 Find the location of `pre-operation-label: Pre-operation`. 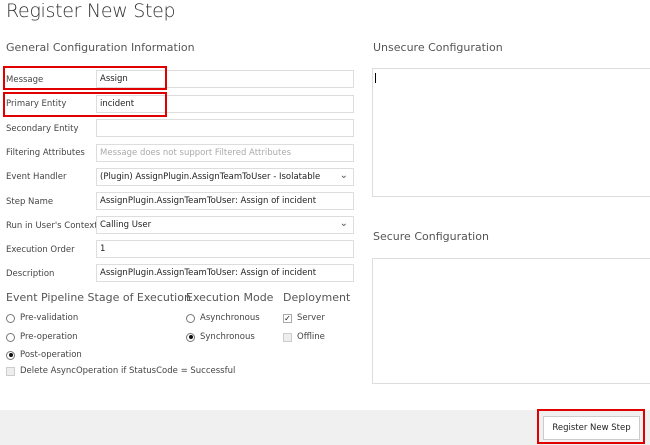

pre-operation-label: Pre-operation is located at coordinates (49, 337).